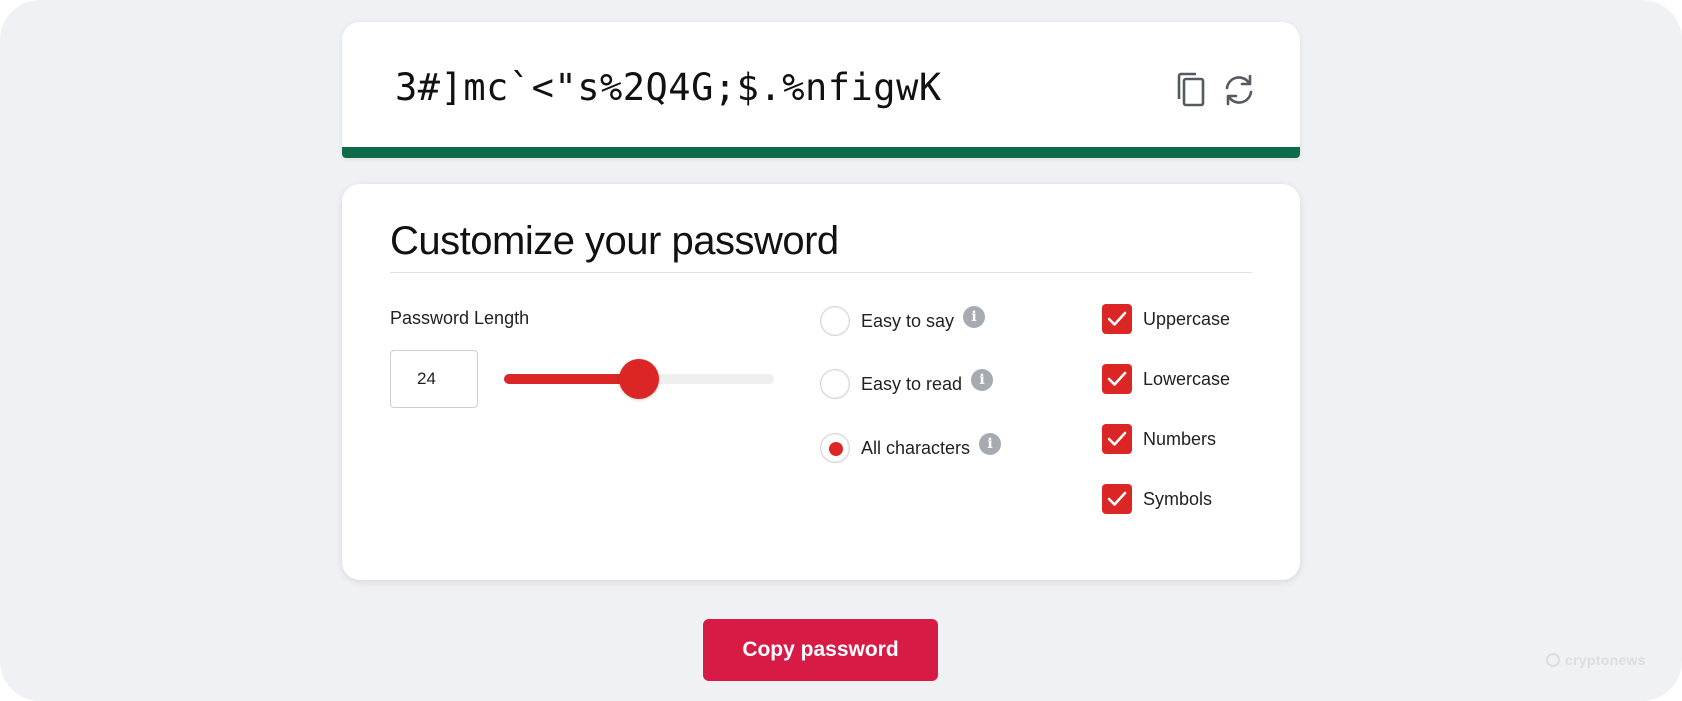 The image size is (1682, 701). I want to click on customize-title: Customize your password, so click(614, 241).